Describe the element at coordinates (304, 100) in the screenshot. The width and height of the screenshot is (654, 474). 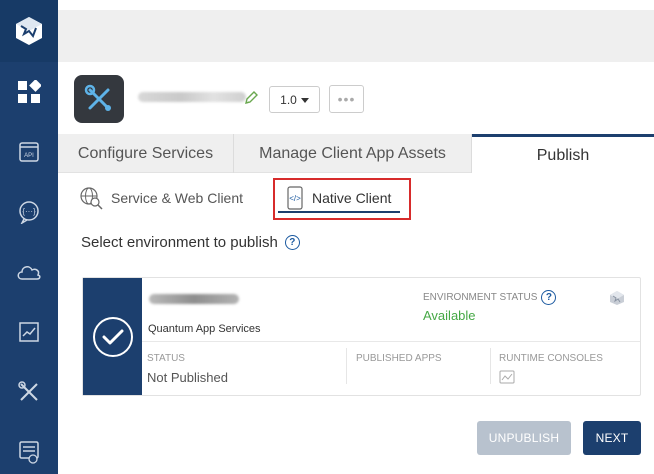
I see `chevron-down-icon` at that location.